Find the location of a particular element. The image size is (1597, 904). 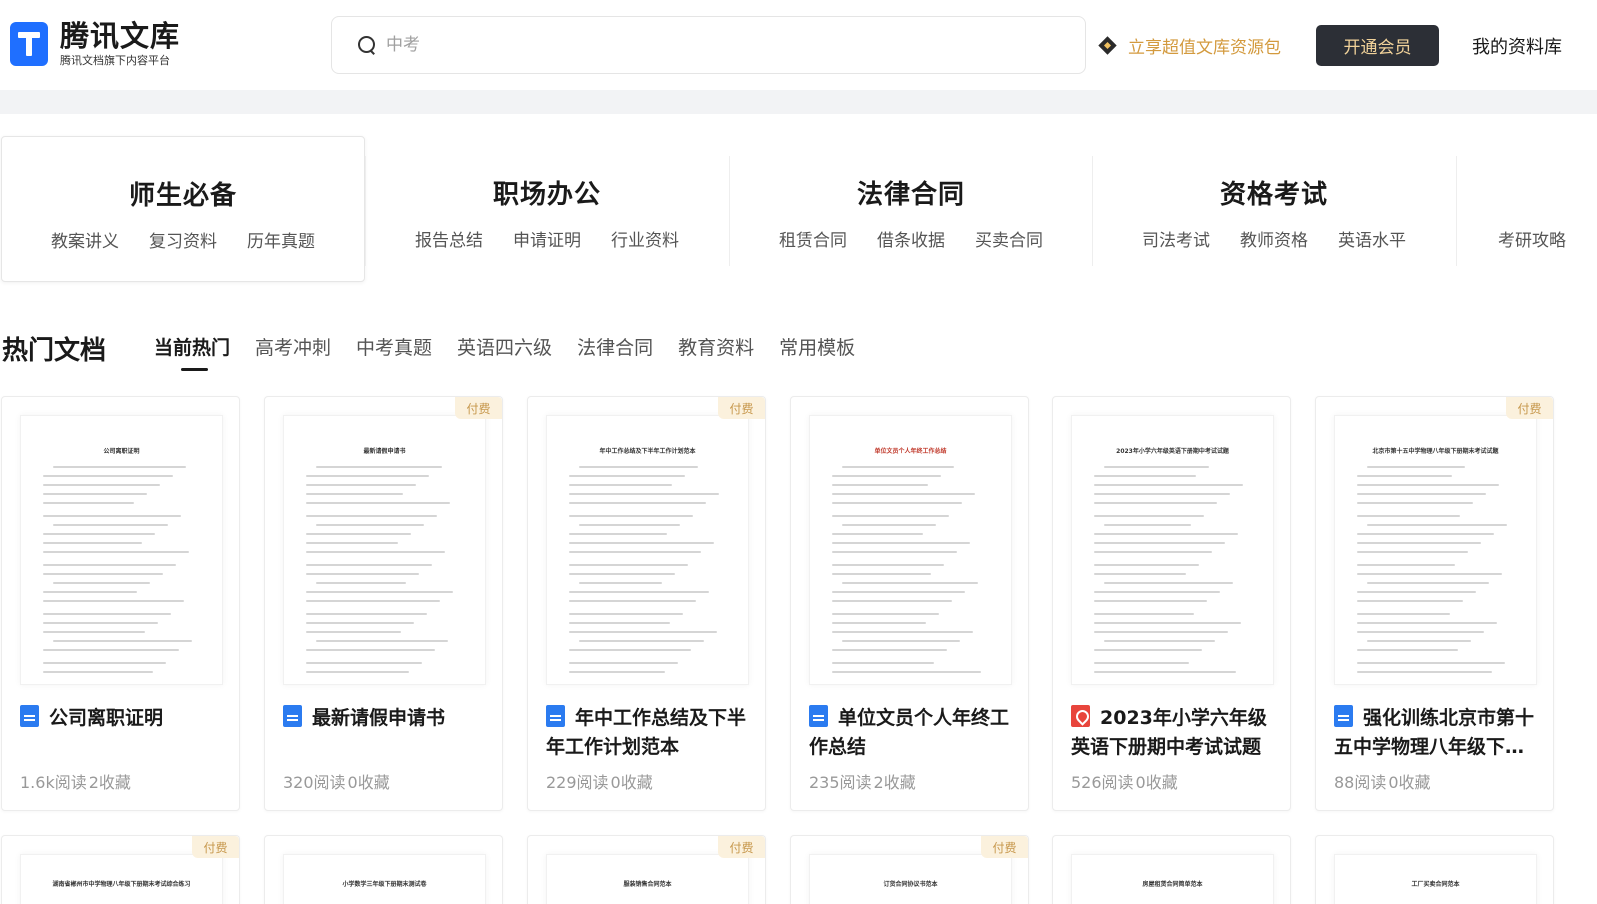

doc-thumbnail: 工厂买卖合同范本 is located at coordinates (1435, 879).